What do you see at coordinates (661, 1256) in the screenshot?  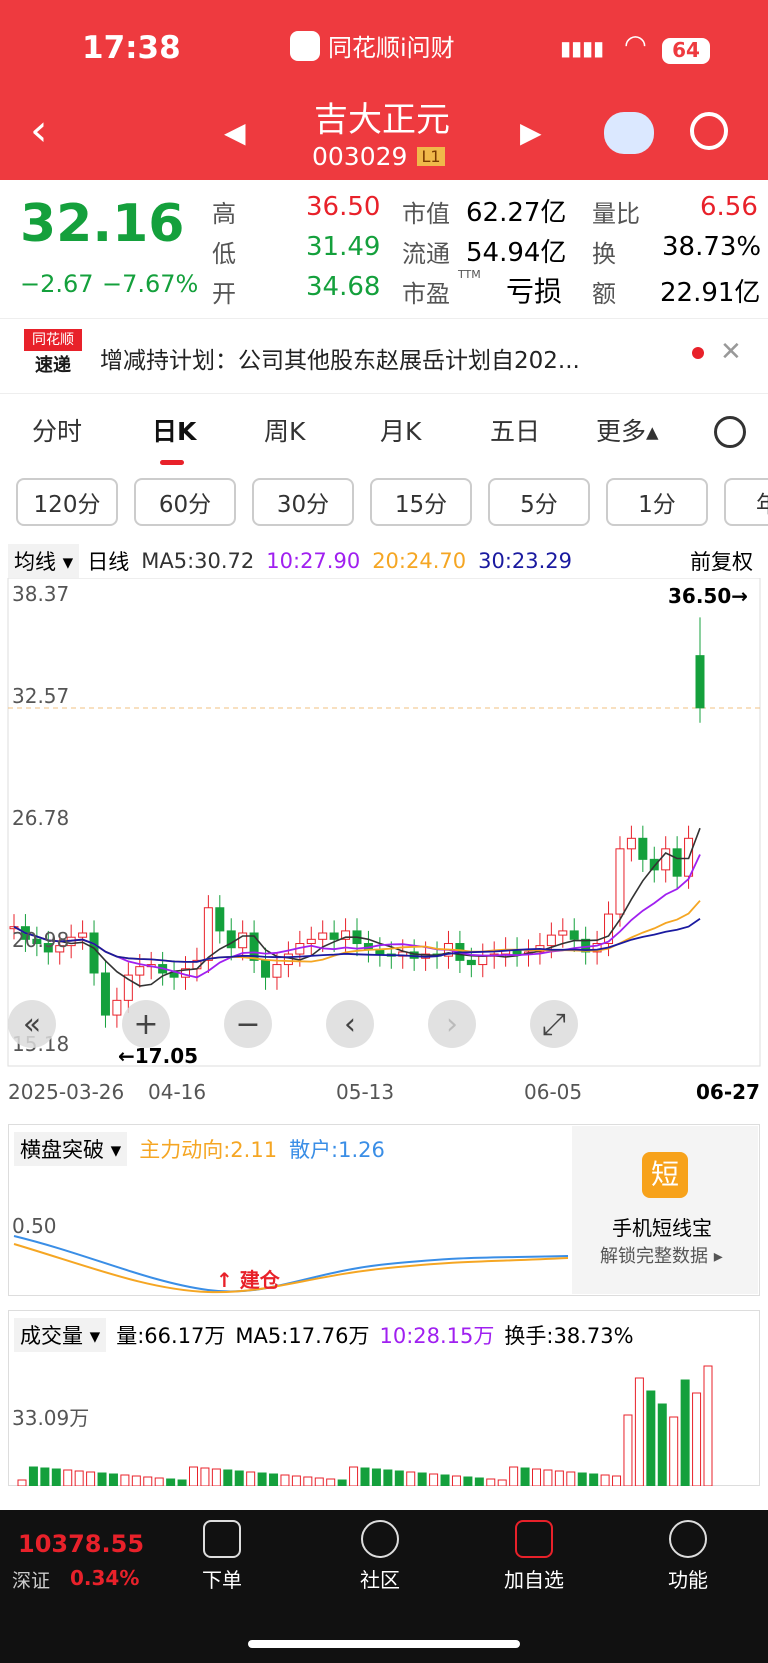 I see `promo-subtitle: 解锁完整数据 ▸` at bounding box center [661, 1256].